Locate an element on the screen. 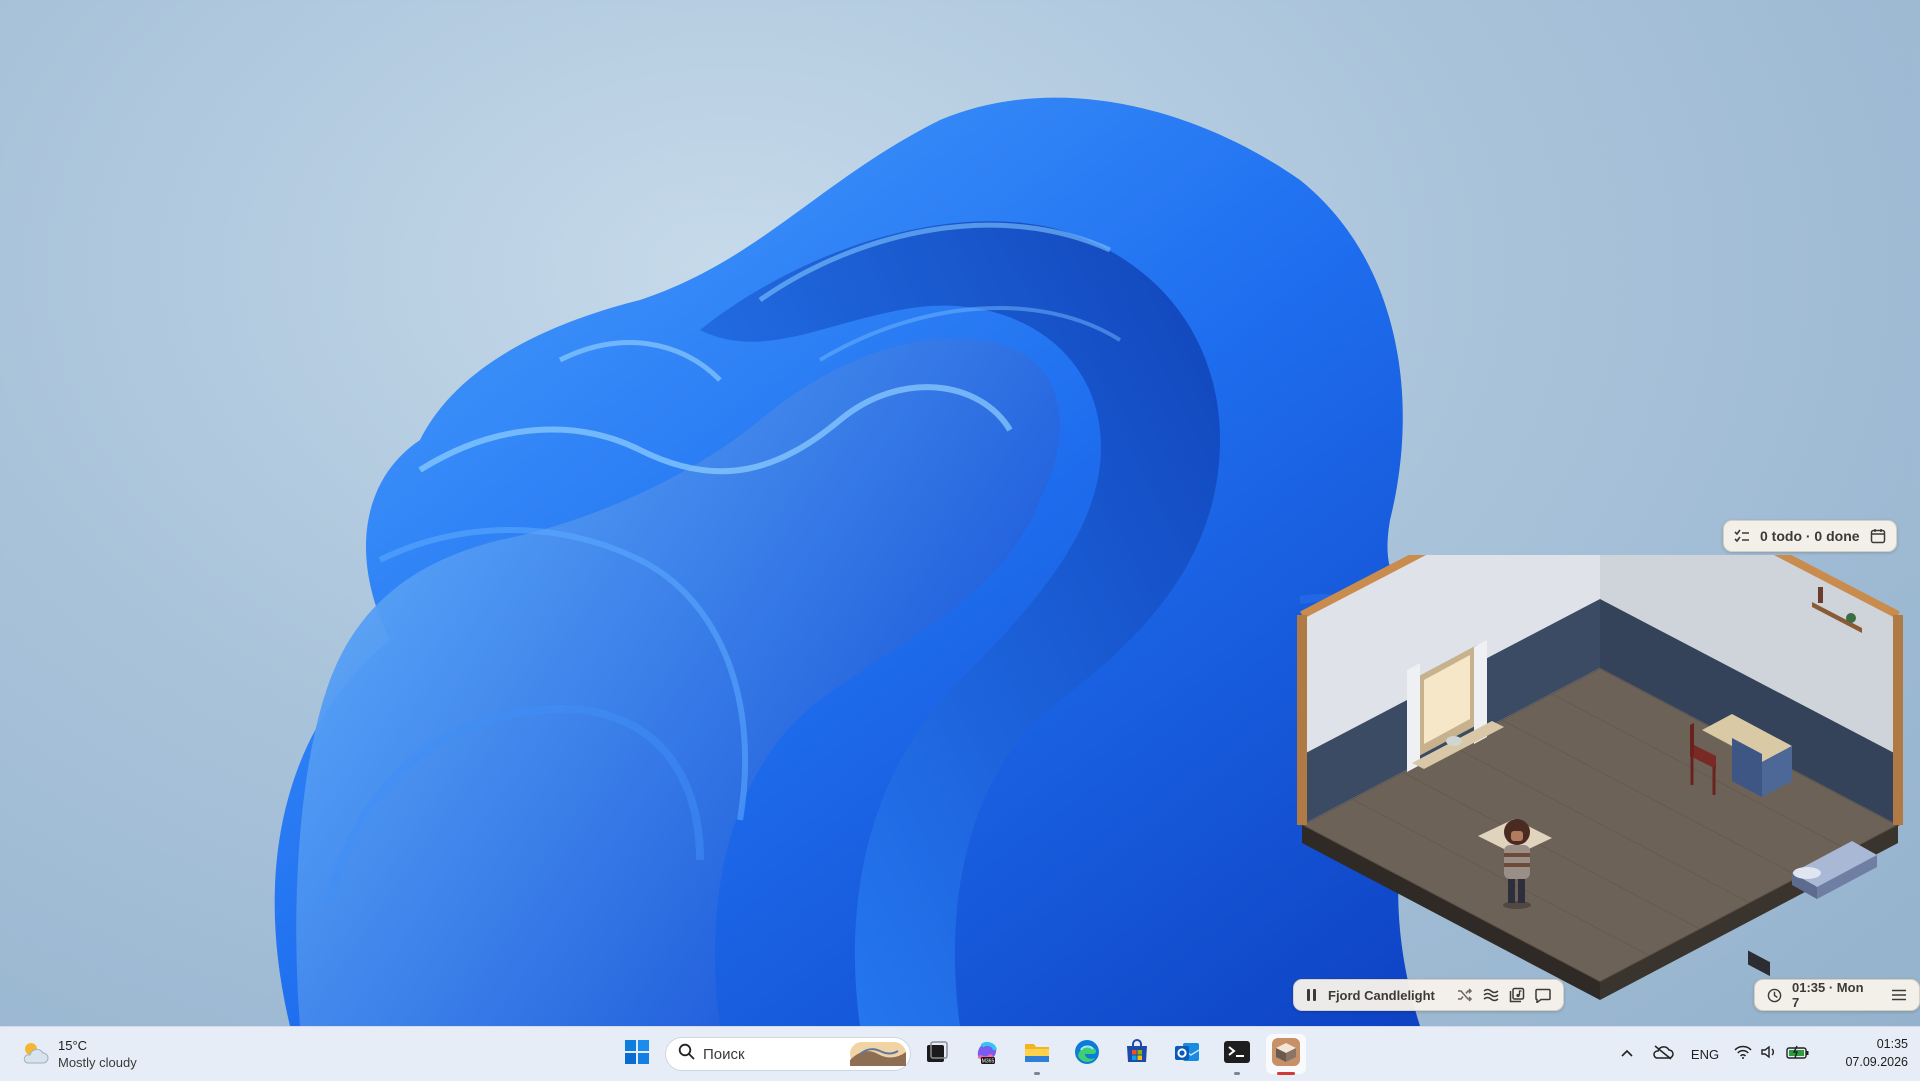 The image size is (1920, 1081). taskbar: 15°C Mostly cloudy M365 is located at coordinates (960, 1053).